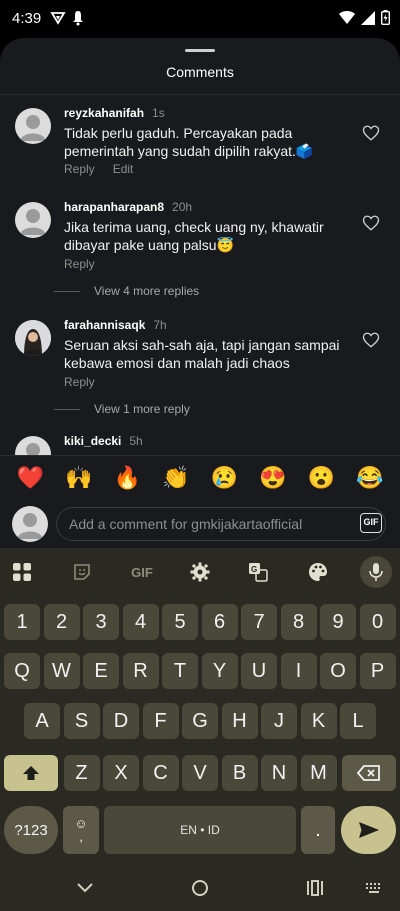  I want to click on microphone-icon, so click(376, 572).